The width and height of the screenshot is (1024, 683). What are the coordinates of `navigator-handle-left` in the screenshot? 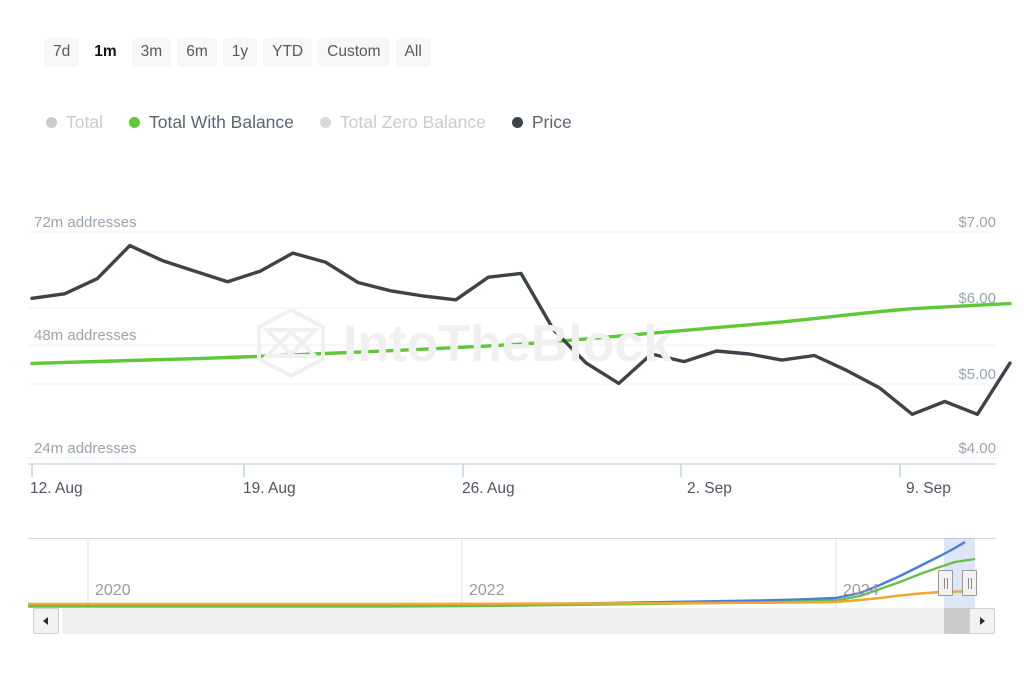 It's located at (945, 583).